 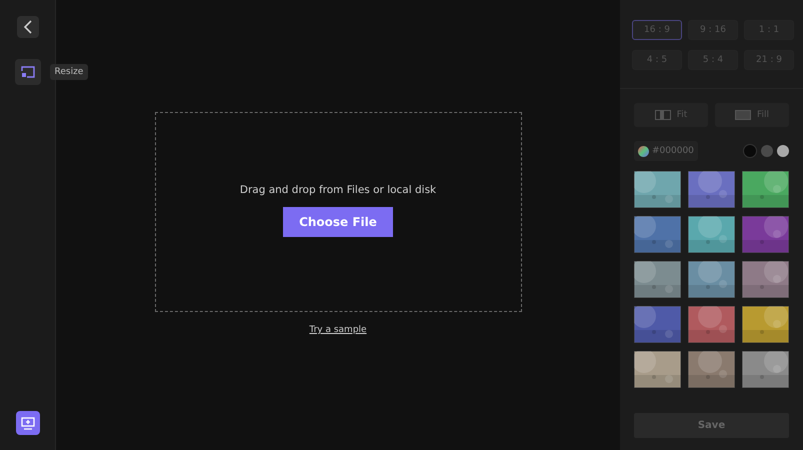 I want to click on fill-icon, so click(x=742, y=115).